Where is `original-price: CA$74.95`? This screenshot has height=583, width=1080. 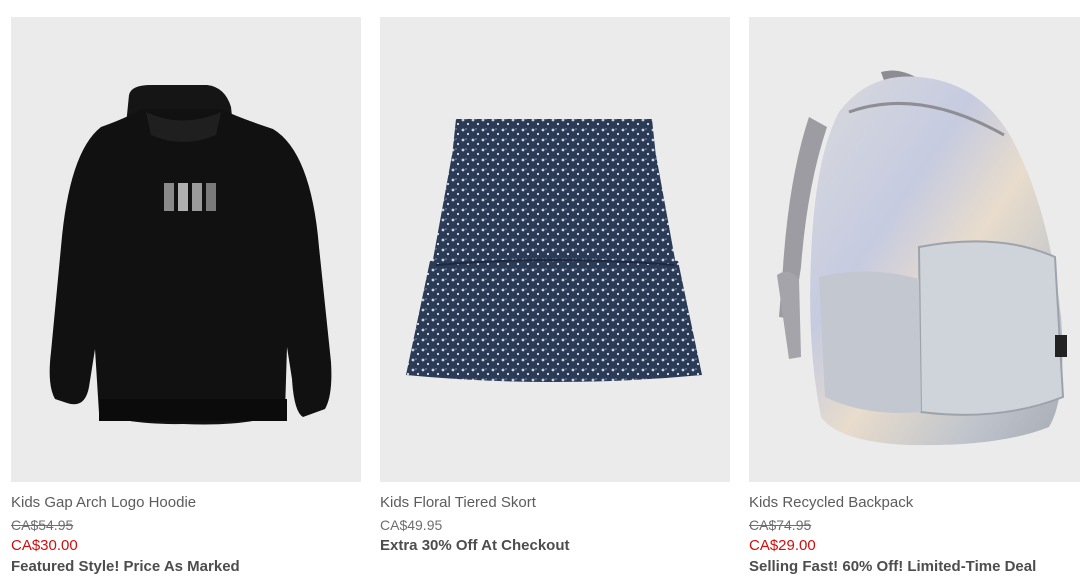
original-price: CA$74.95 is located at coordinates (780, 525).